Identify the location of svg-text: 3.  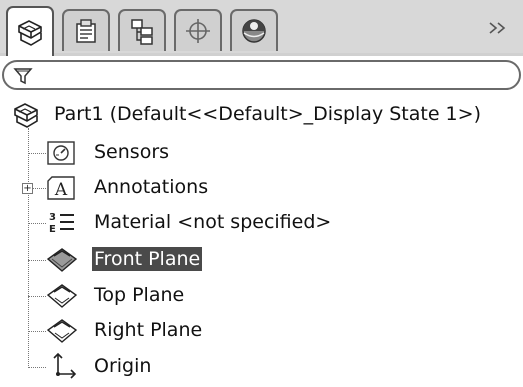
(52, 217).